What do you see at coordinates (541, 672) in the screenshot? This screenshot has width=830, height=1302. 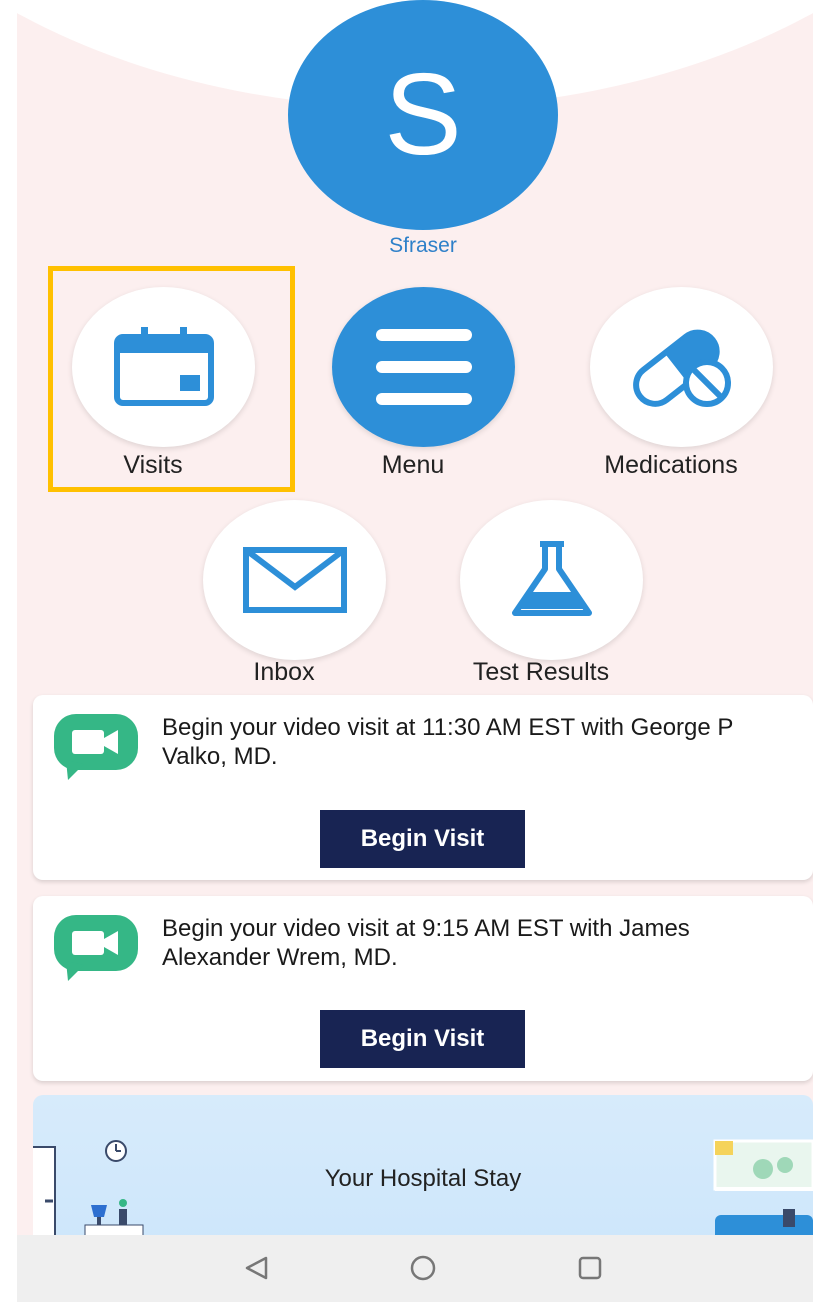 I see `test-results-label: Test Results` at bounding box center [541, 672].